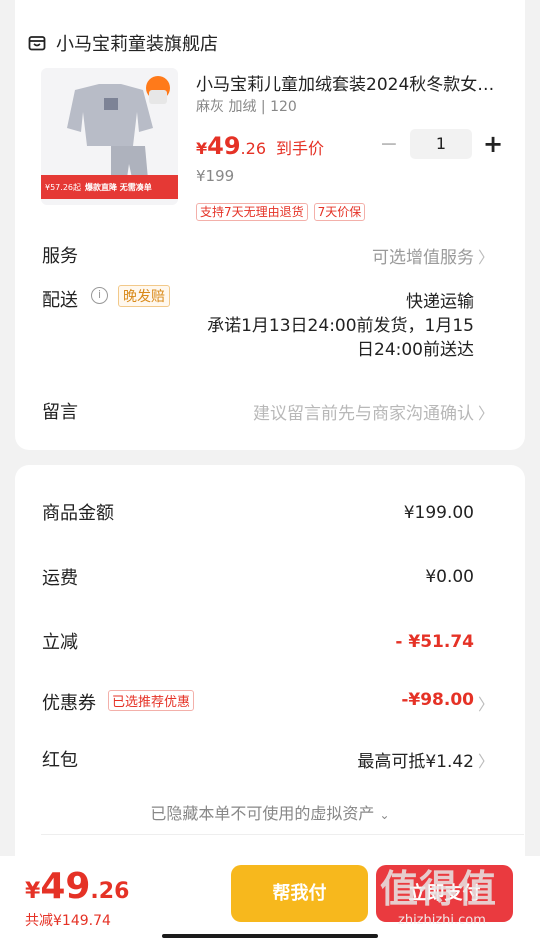 The height and width of the screenshot is (941, 540). I want to click on message-input: 建议留言前先与商家沟通确认, so click(363, 411).